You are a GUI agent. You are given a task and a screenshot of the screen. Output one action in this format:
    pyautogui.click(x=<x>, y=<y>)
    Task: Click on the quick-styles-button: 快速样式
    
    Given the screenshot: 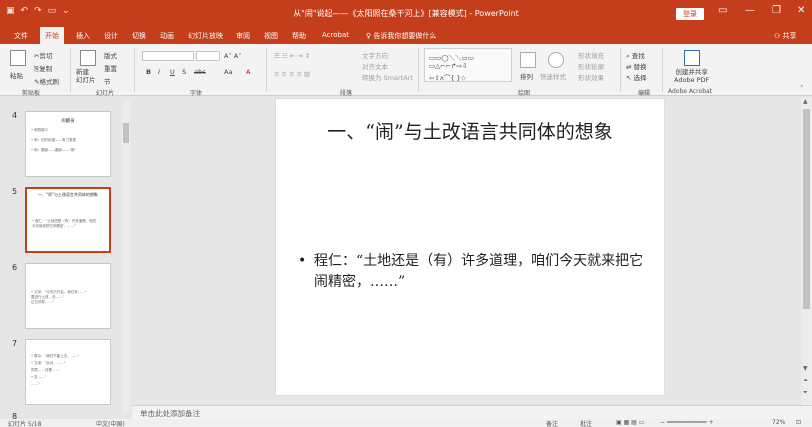 What is the action you would take?
    pyautogui.click(x=553, y=76)
    